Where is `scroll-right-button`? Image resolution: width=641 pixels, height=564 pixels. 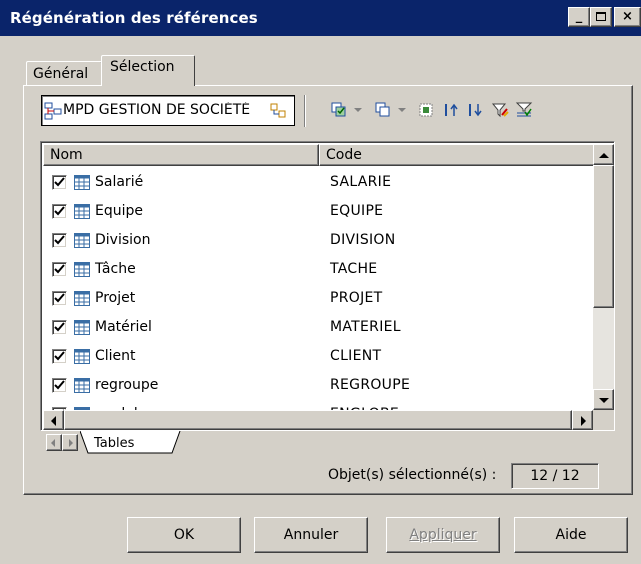 scroll-right-button is located at coordinates (582, 420).